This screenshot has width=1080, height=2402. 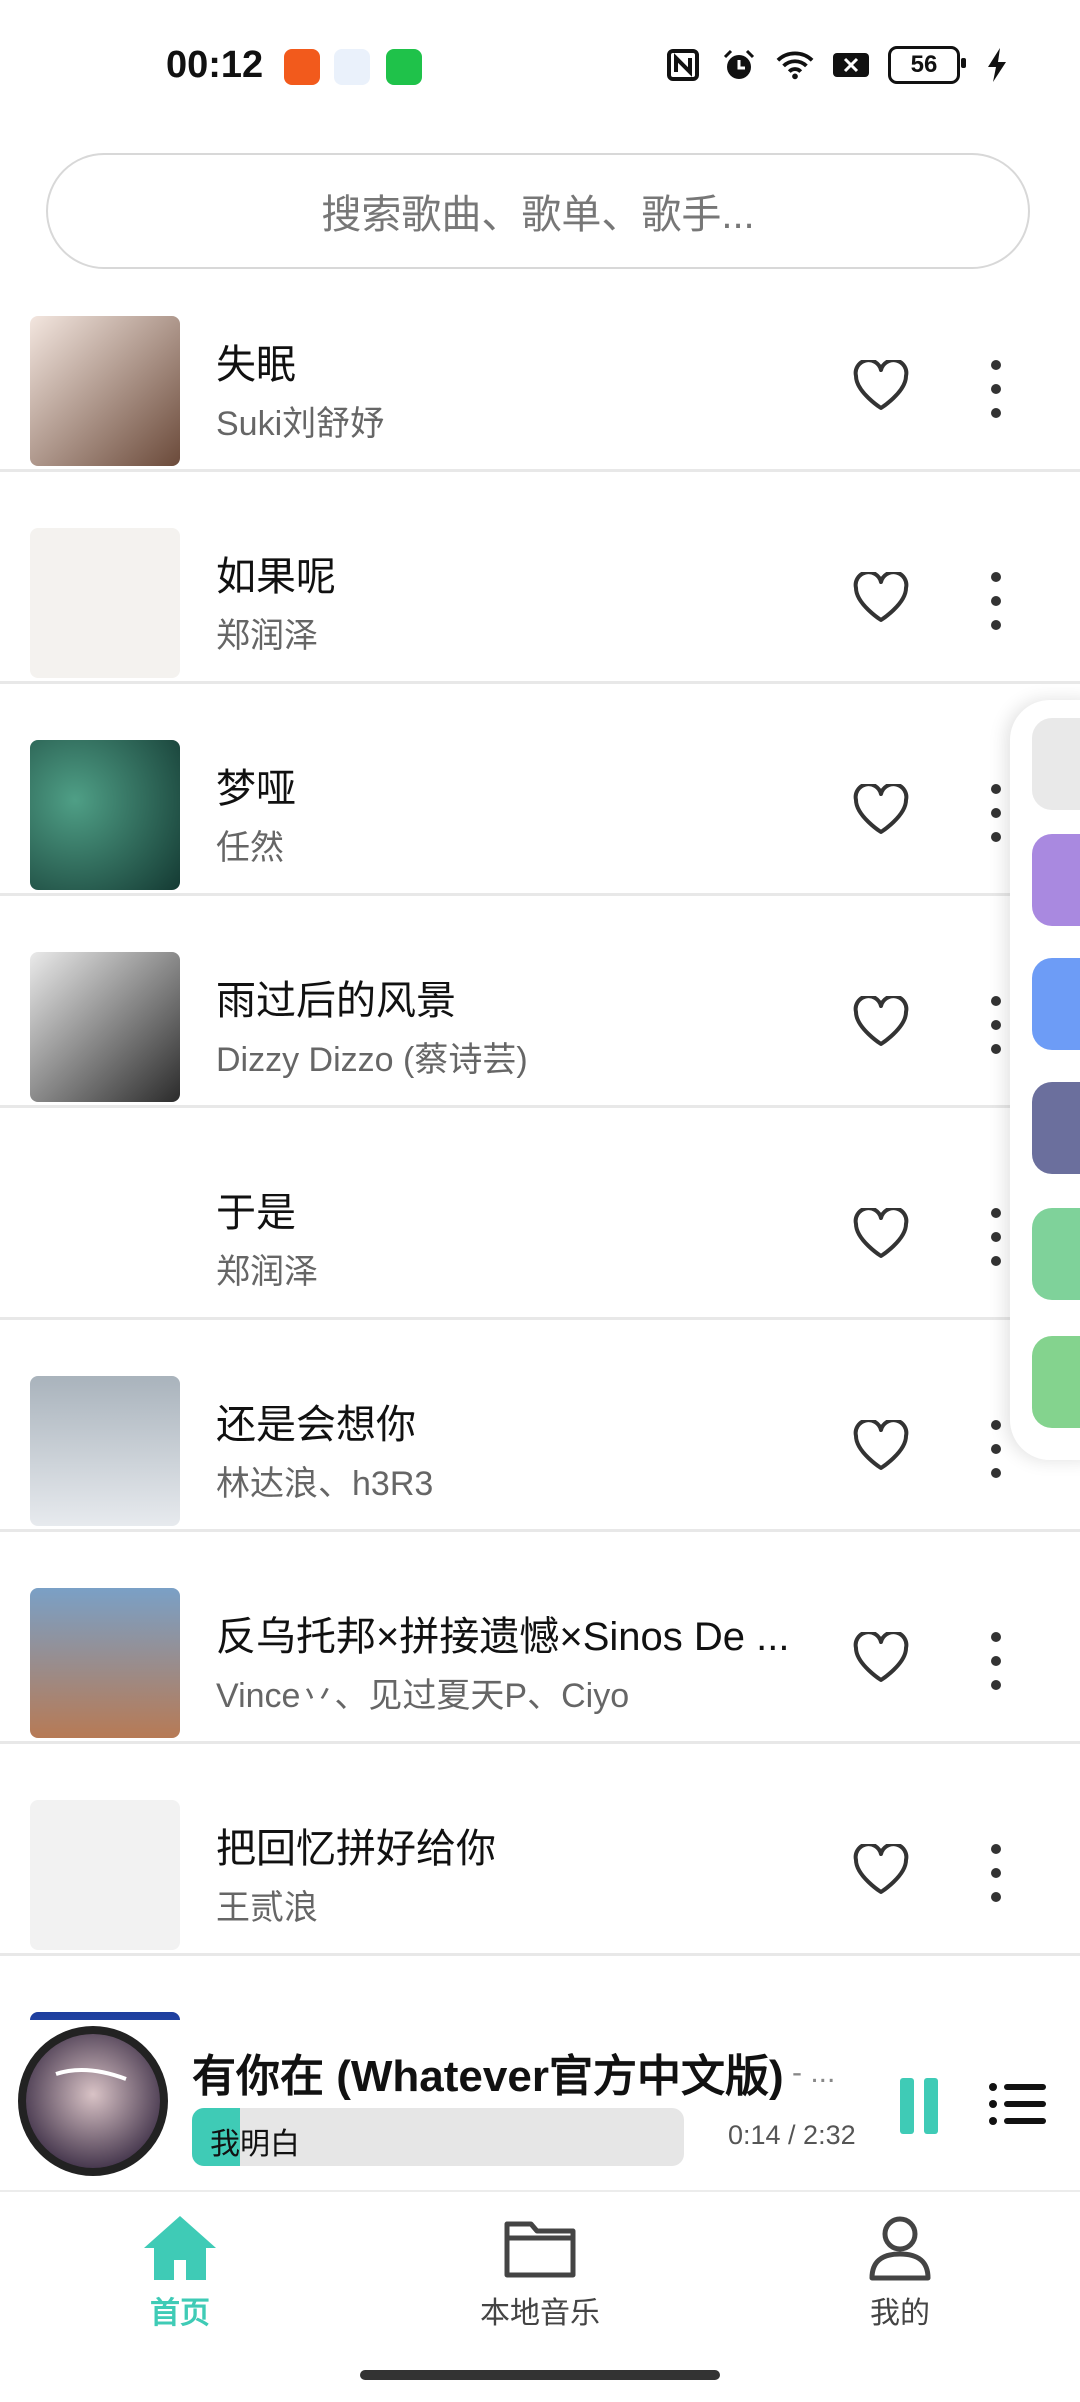 What do you see at coordinates (540, 2249) in the screenshot?
I see `folder-icon` at bounding box center [540, 2249].